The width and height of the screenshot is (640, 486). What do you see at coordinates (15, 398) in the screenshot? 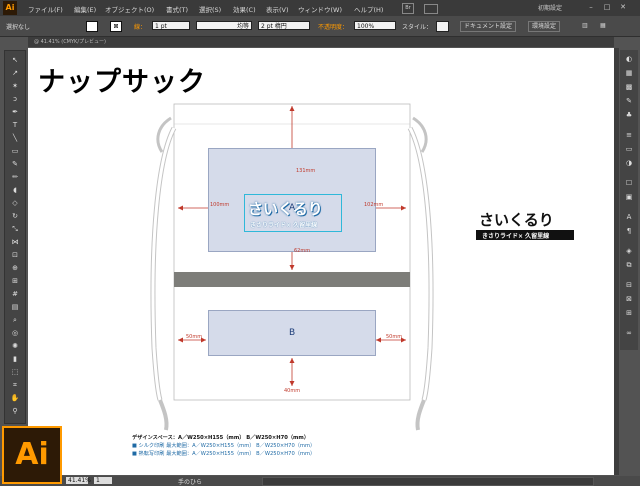
I see `hand-tool-icon: ✋` at bounding box center [15, 398].